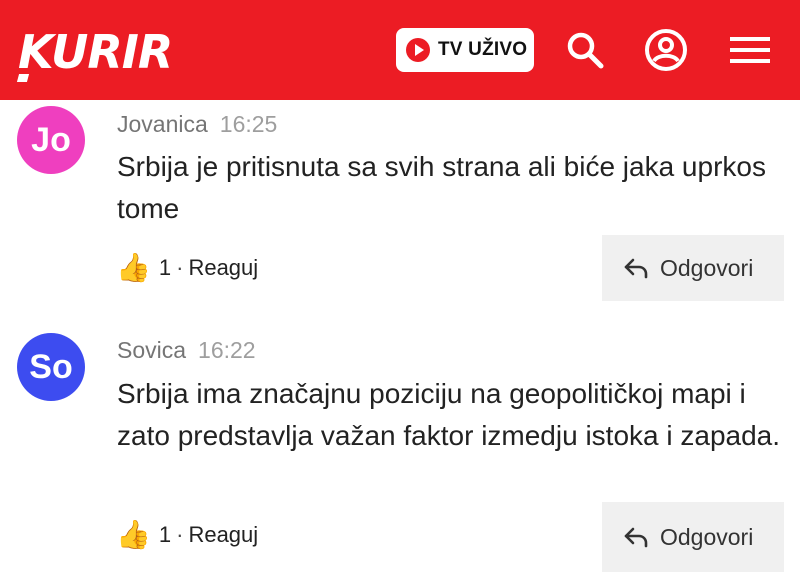  What do you see at coordinates (51, 367) in the screenshot?
I see `avatar: So` at bounding box center [51, 367].